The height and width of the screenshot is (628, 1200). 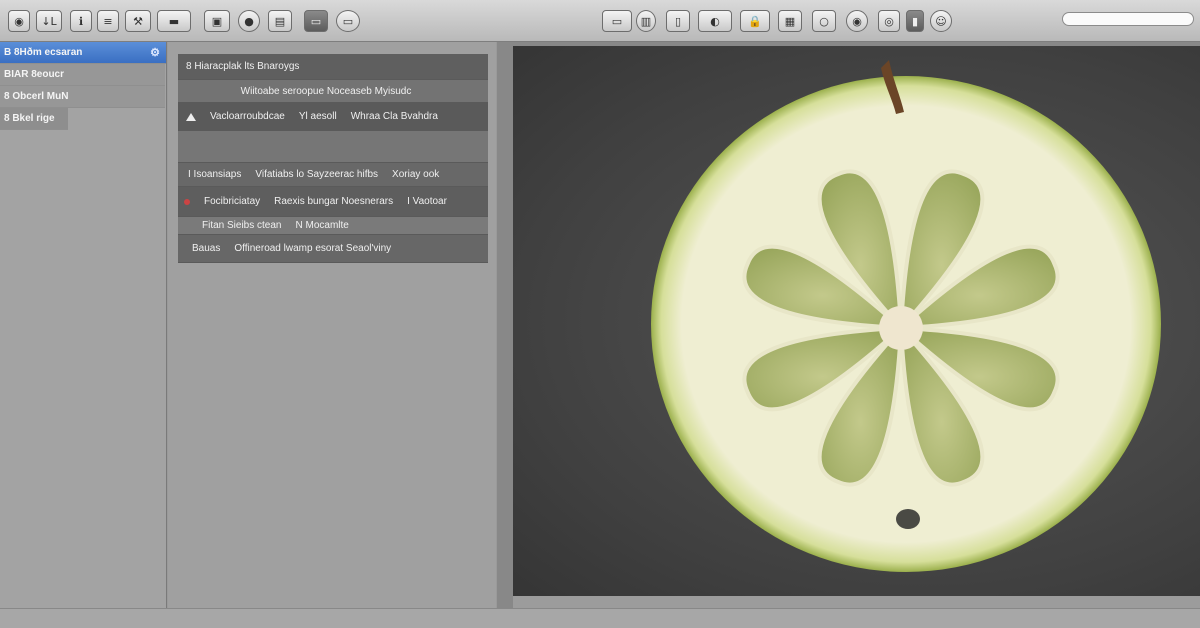 What do you see at coordinates (317, 116) in the screenshot?
I see `table-cell: Yl aesoll` at bounding box center [317, 116].